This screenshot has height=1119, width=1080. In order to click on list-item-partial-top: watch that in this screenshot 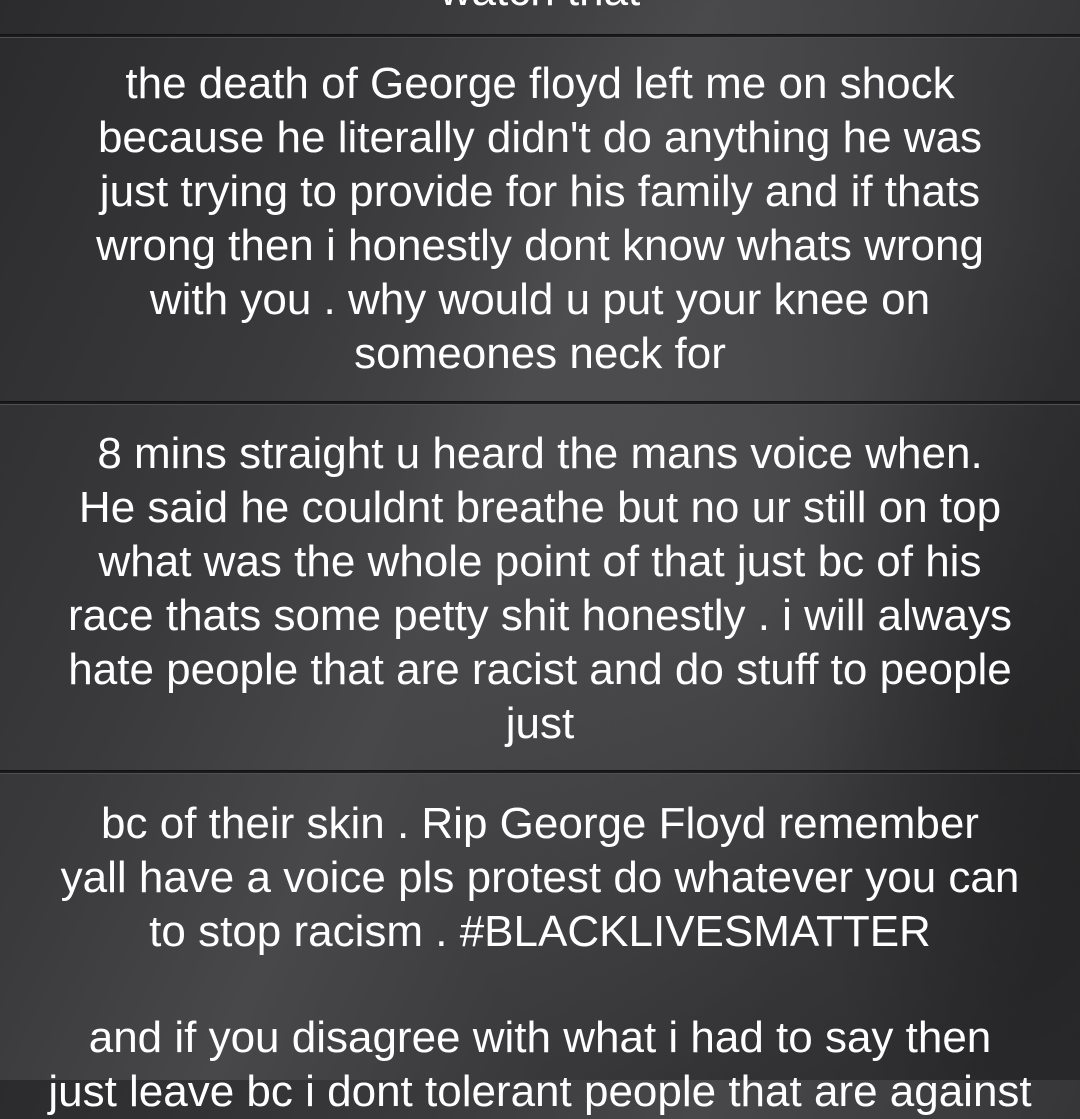, I will do `click(540, 17)`.